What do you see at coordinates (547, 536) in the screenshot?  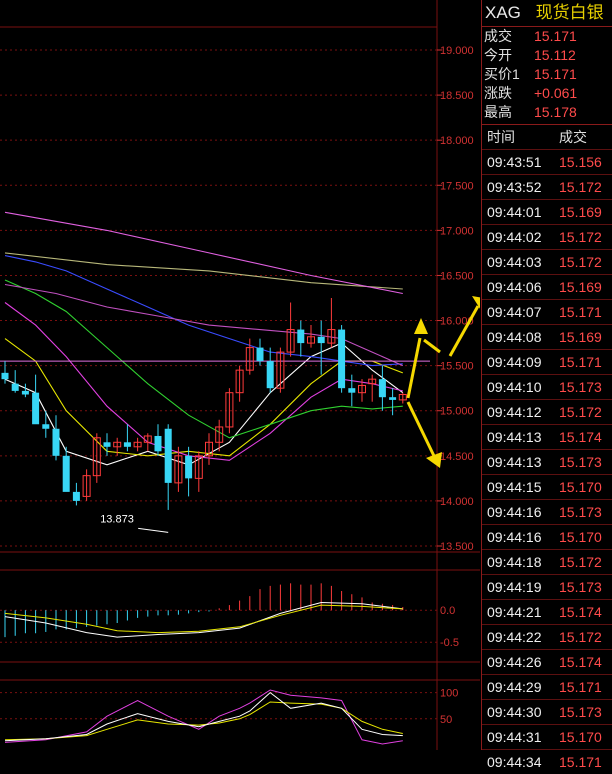 I see `tick-row: 09:44:16 15.170` at bounding box center [547, 536].